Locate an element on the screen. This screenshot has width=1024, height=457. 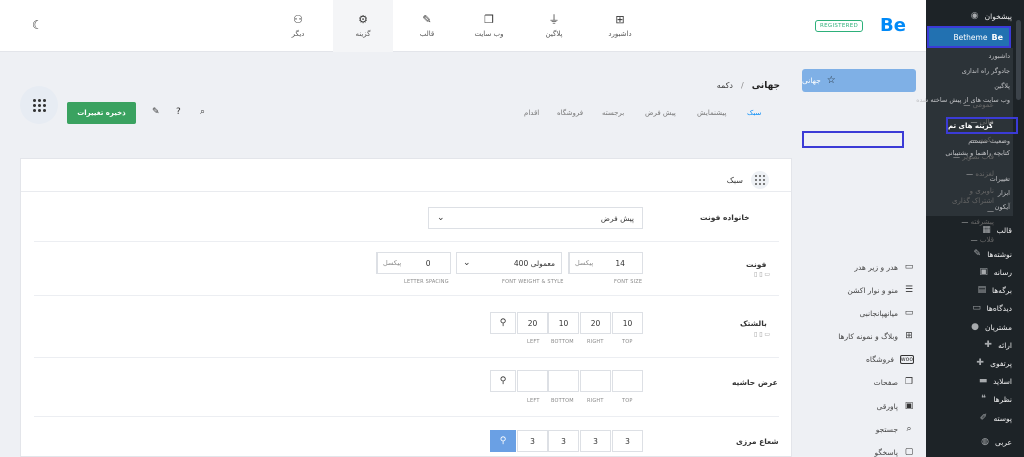
topbar-label: پلاگین is located at coordinates (554, 34).